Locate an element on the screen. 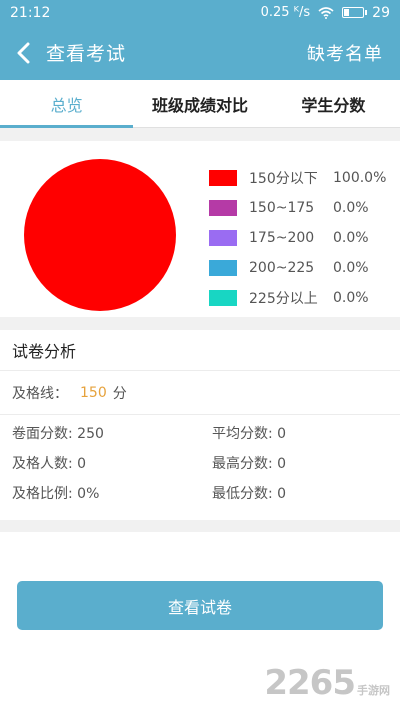 Image resolution: width=400 pixels, height=711 pixels. view-paper-button: 查看试卷 is located at coordinates (200, 605).